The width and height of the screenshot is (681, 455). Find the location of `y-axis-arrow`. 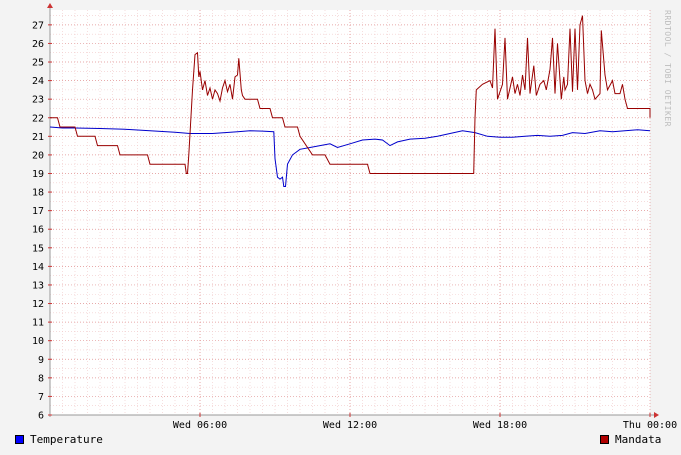

y-axis-arrow is located at coordinates (50, 5).